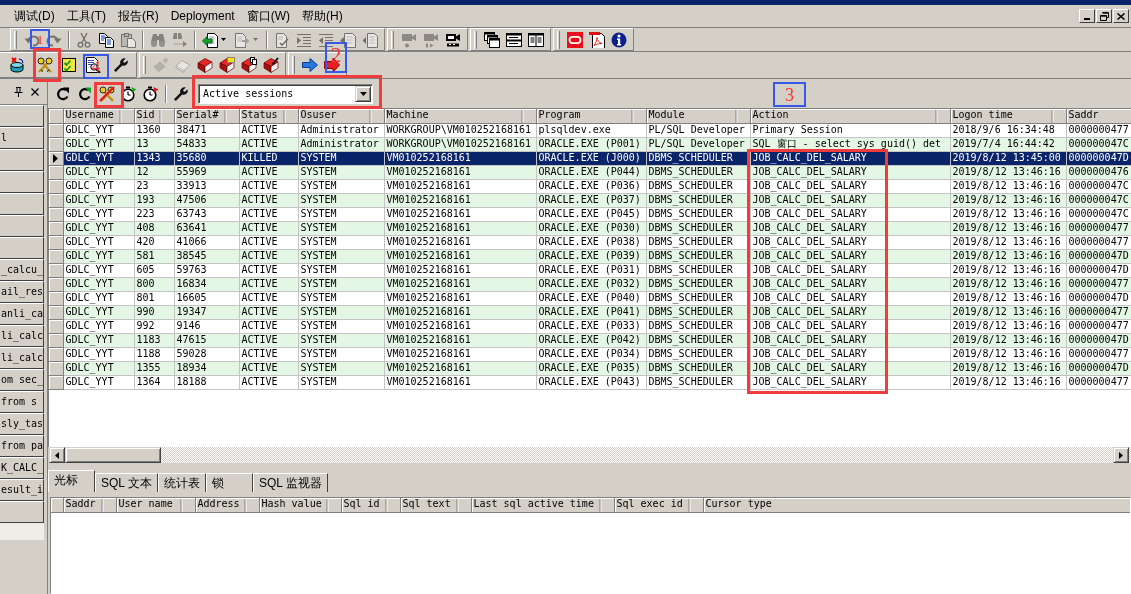 The image size is (1131, 594). What do you see at coordinates (202, 16) in the screenshot?
I see `menu-item: Deployment` at bounding box center [202, 16].